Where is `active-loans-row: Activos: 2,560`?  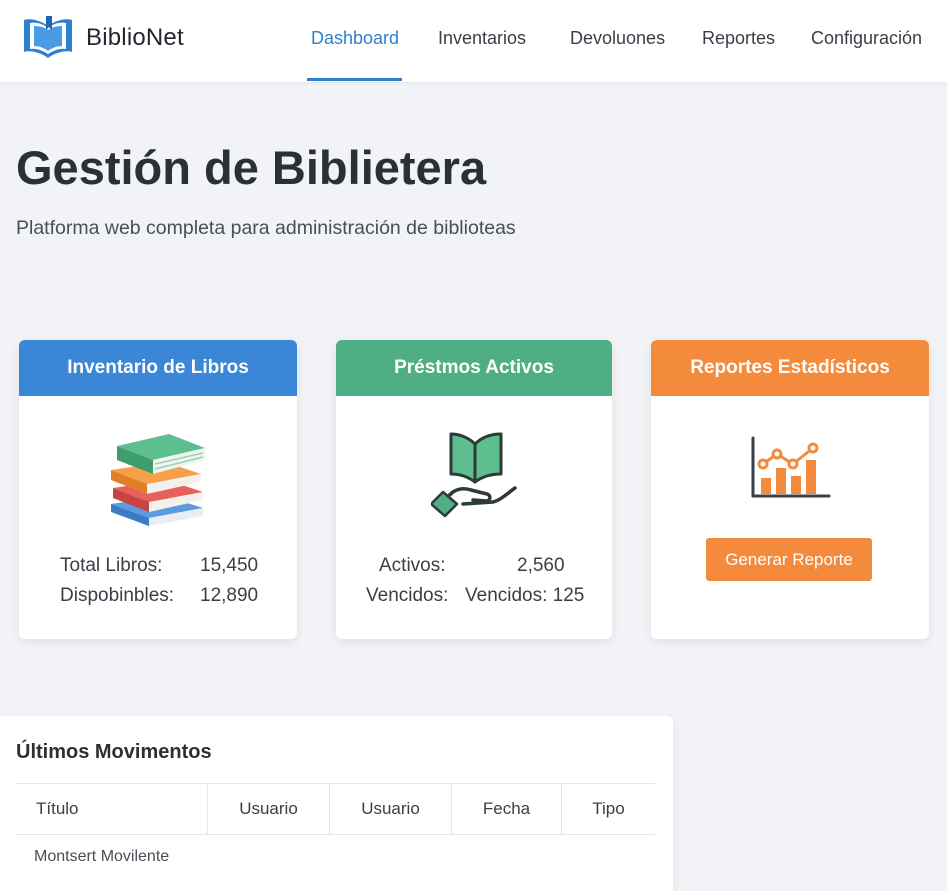 active-loans-row: Activos: 2,560 is located at coordinates (474, 569).